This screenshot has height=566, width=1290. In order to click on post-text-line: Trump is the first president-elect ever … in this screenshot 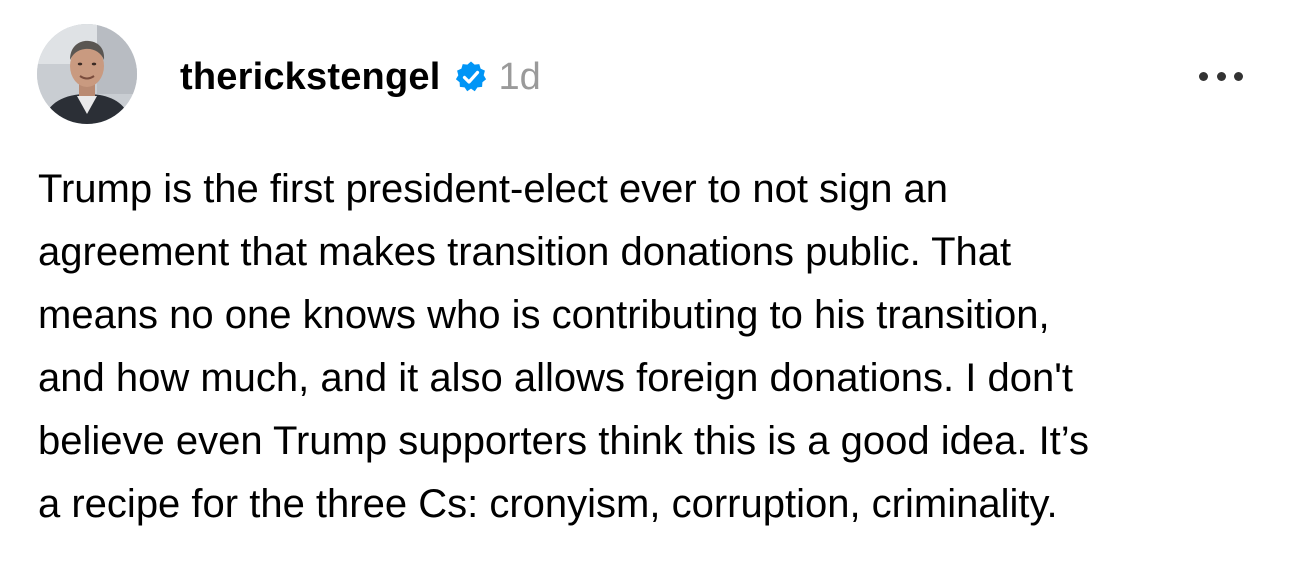, I will do `click(493, 189)`.